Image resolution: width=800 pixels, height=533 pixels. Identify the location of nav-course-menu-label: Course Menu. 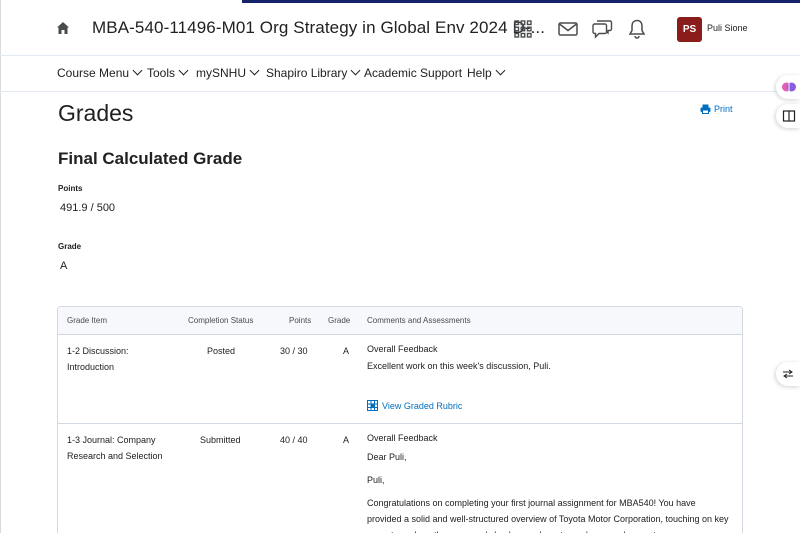
(93, 73).